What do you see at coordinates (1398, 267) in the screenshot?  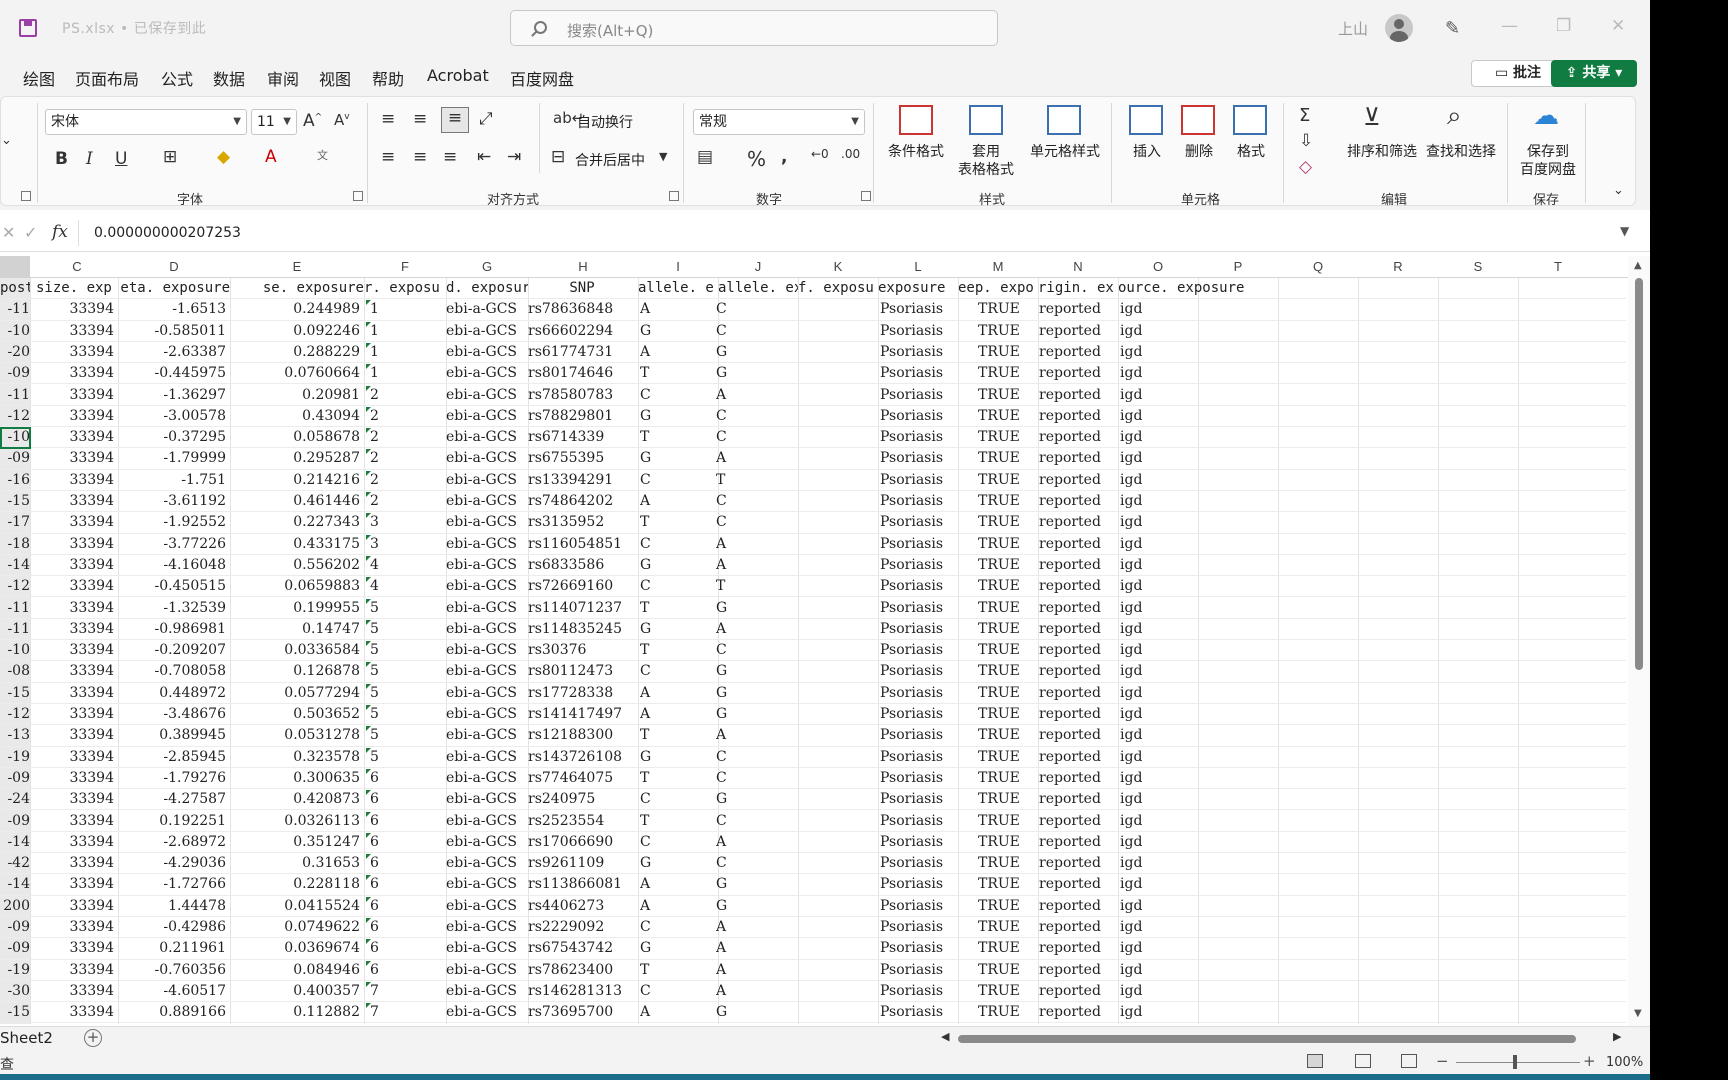 I see `column-header-r: R` at bounding box center [1398, 267].